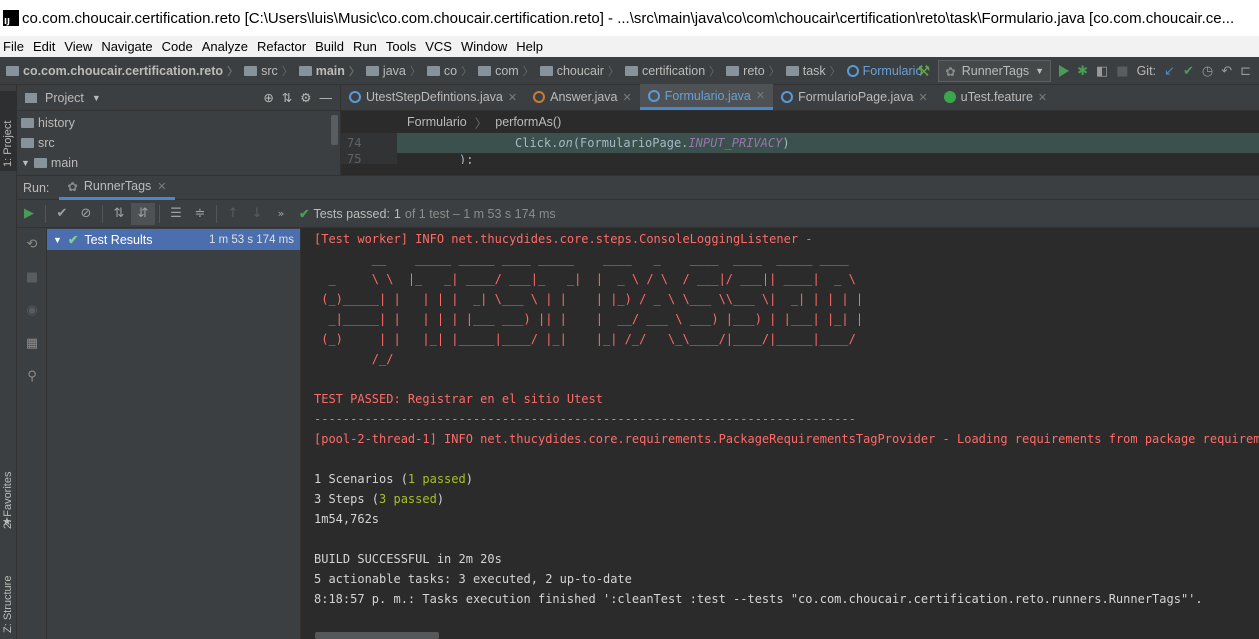 This screenshot has height=639, width=1259. Describe the element at coordinates (117, 187) in the screenshot. I see `run-tab-runnertags: ✿ RunnerTags ✕` at that location.